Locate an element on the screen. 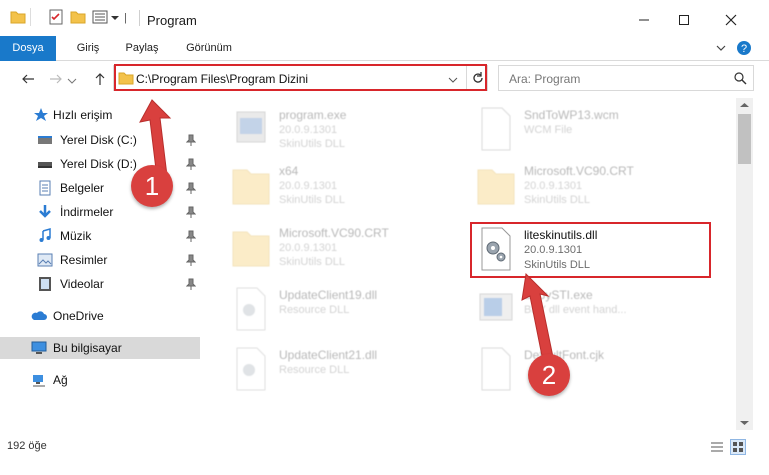  maximize-button is located at coordinates (684, 20).